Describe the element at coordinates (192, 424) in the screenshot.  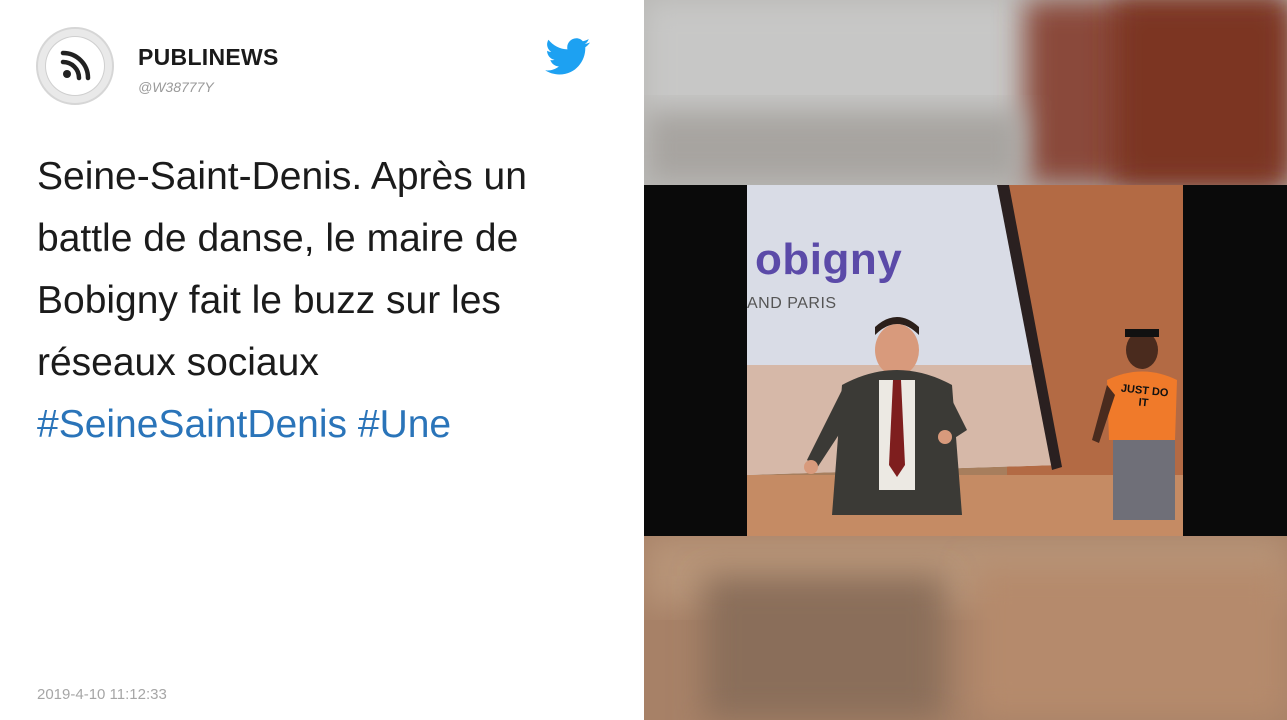
I see `hashtag-seinesaintdenis: #SeineSaintDenis` at that location.